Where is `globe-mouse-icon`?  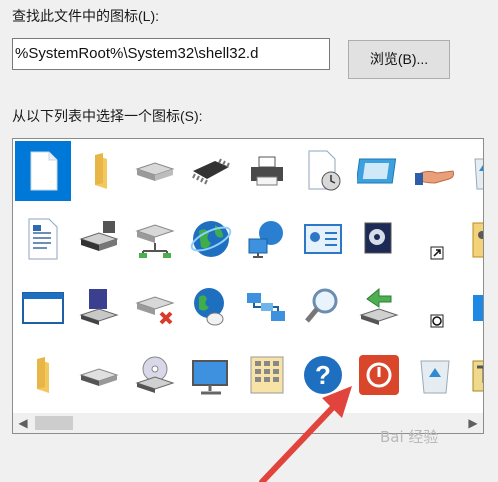 globe-mouse-icon is located at coordinates (209, 307).